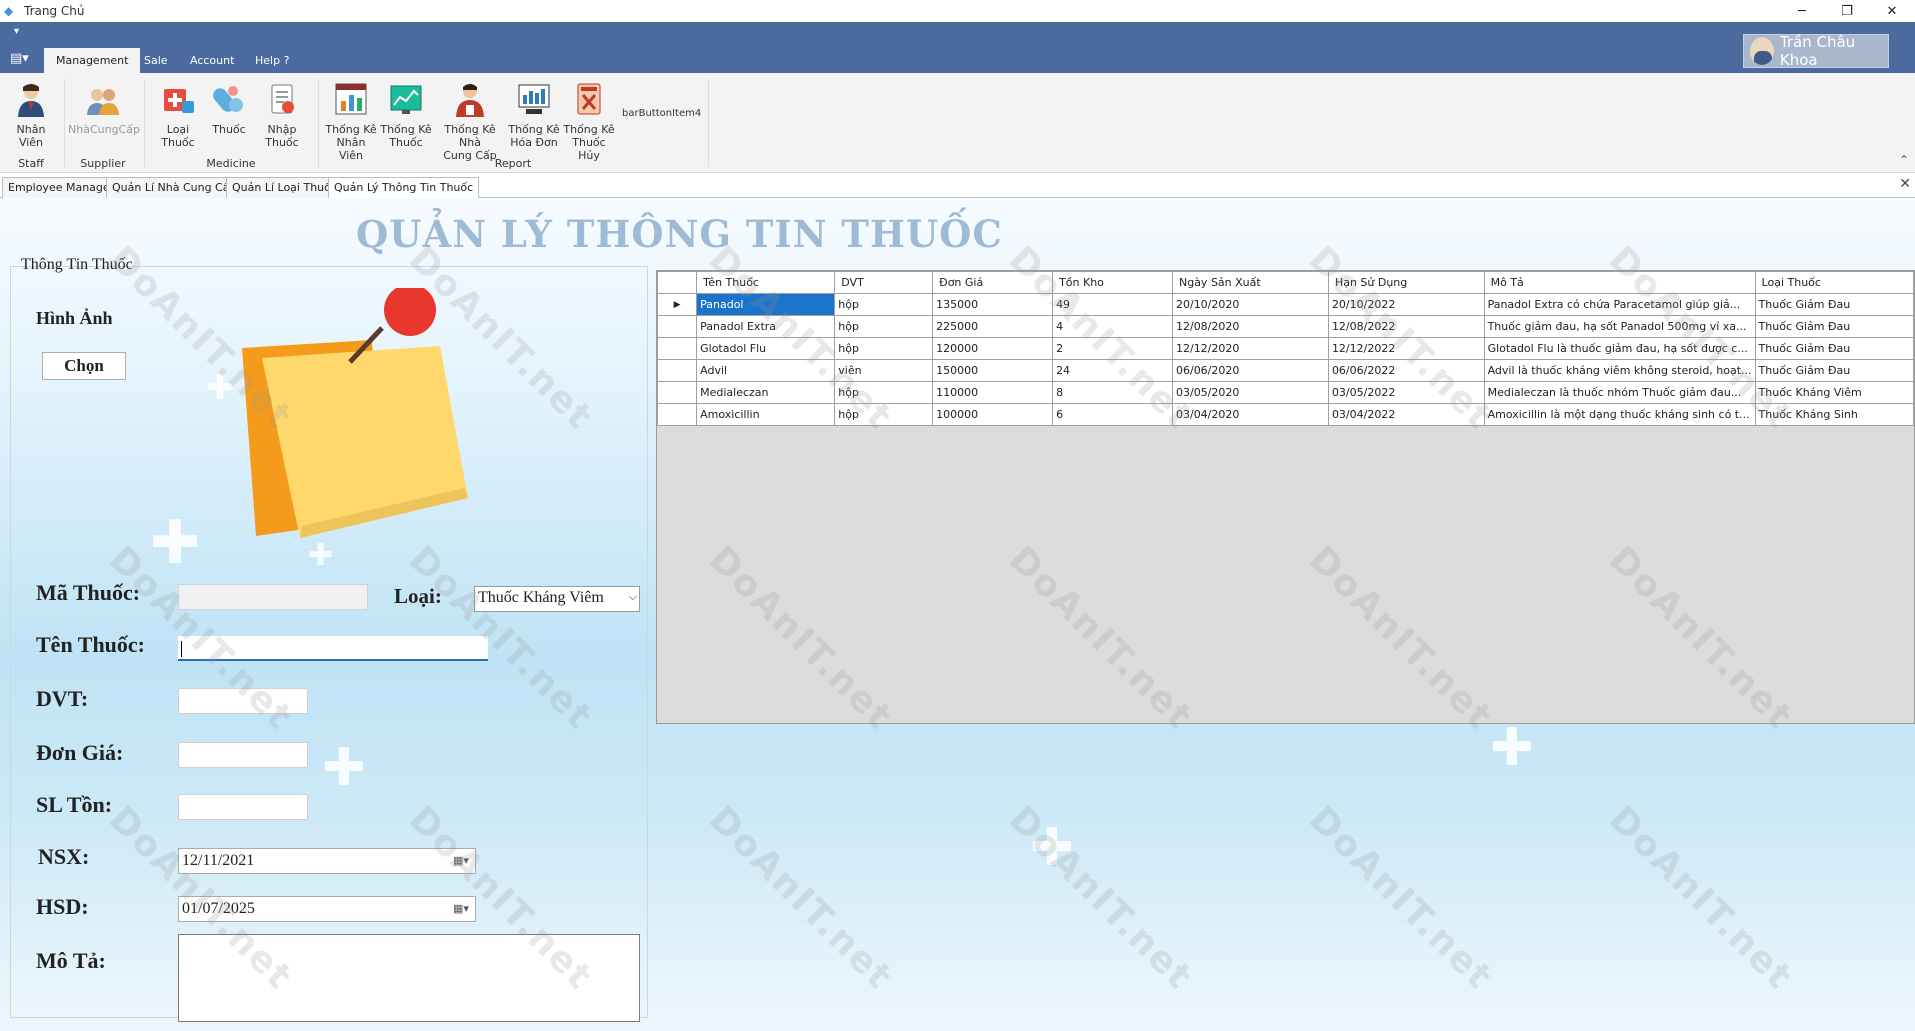 This screenshot has width=1915, height=1031. What do you see at coordinates (993, 326) in the screenshot?
I see `table-cell: 225000` at bounding box center [993, 326].